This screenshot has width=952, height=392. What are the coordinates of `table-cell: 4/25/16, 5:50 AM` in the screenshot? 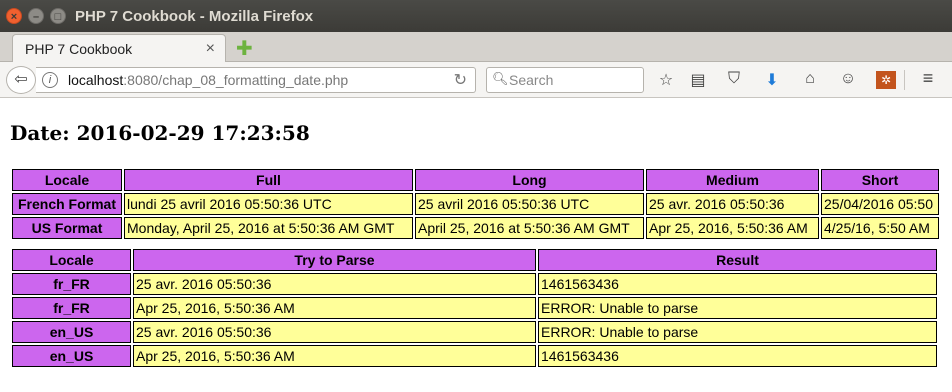 It's located at (880, 228).